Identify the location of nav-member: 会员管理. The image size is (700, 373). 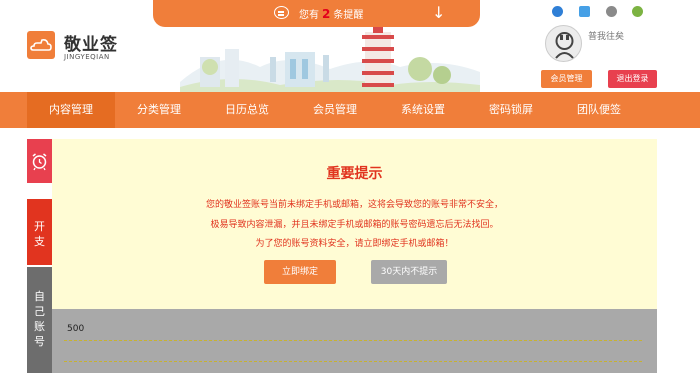
(335, 110).